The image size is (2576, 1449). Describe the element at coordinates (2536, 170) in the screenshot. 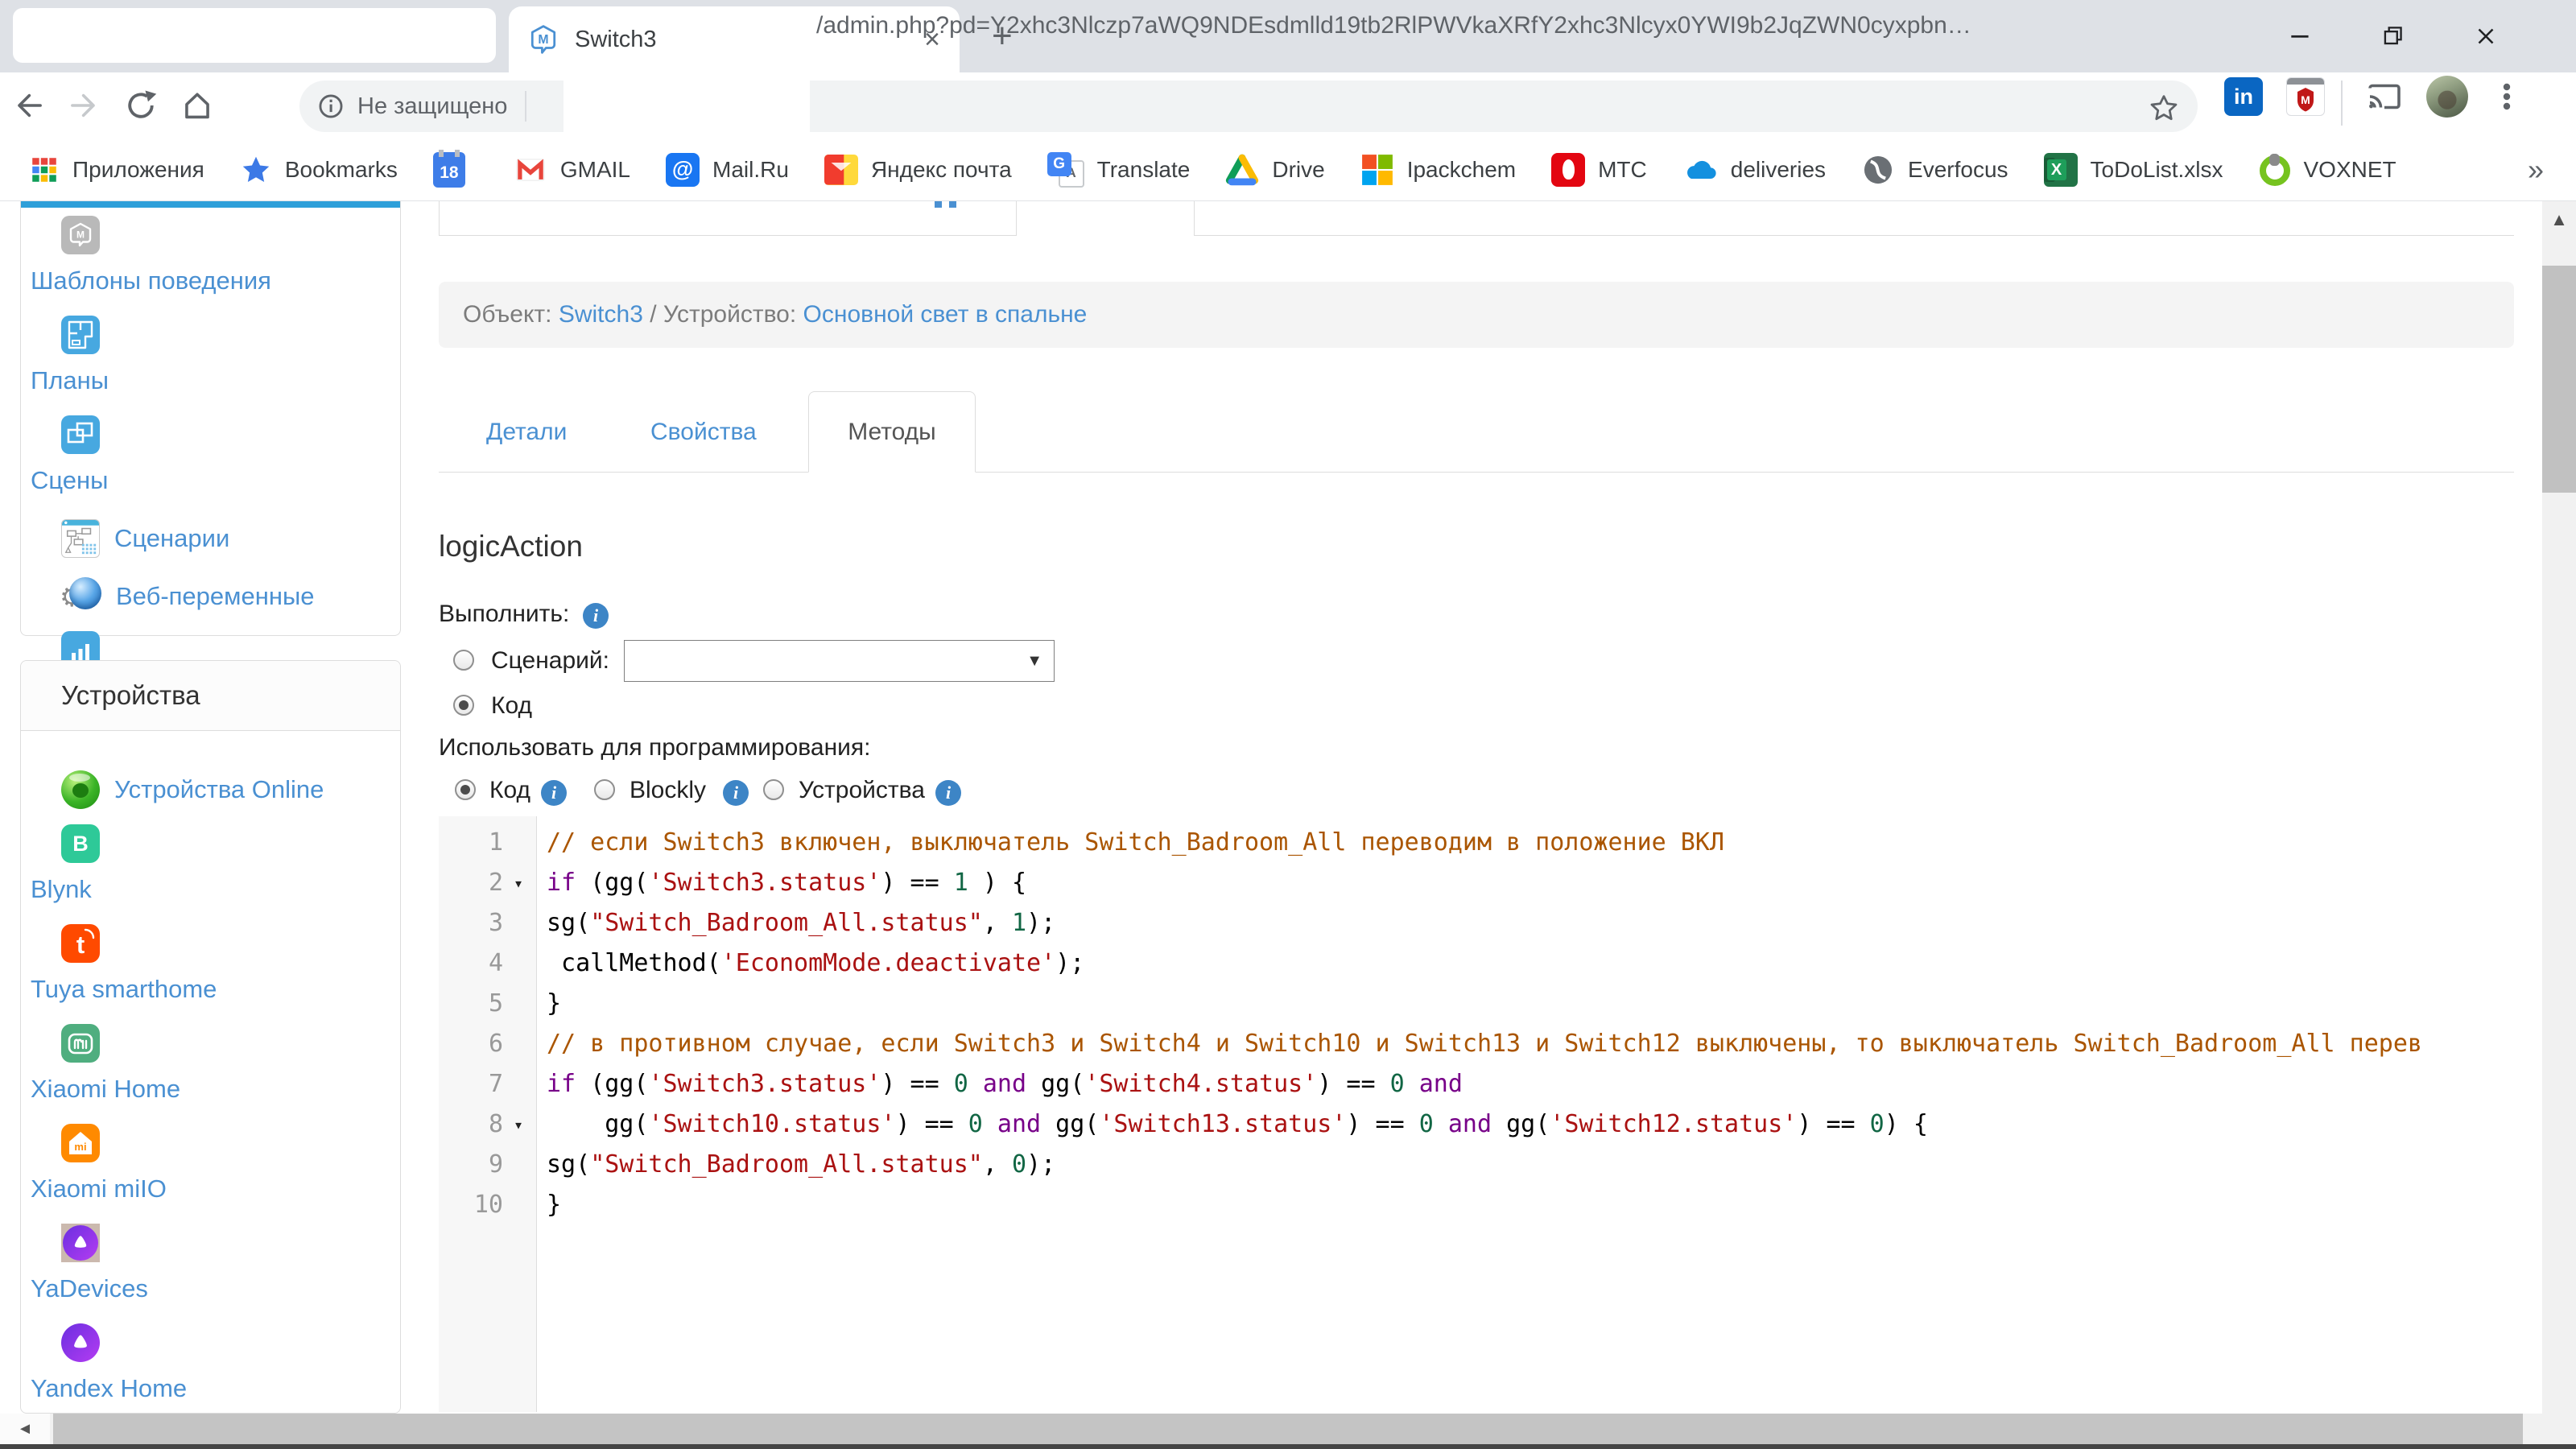

I see `bookmarks-overflow-icon: »` at that location.